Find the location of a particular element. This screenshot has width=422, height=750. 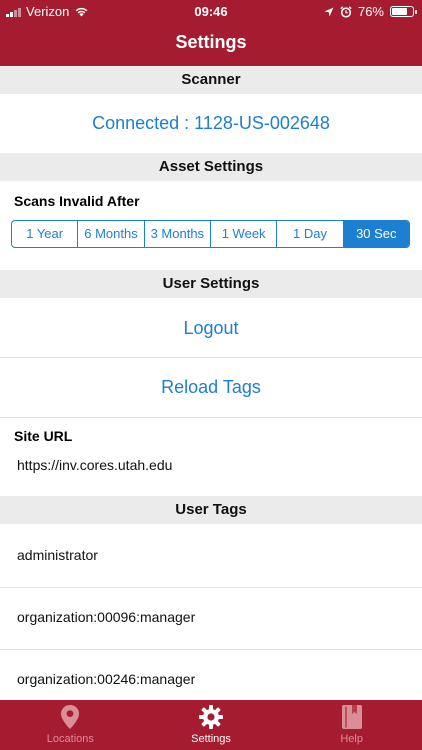

tab-bar: Locations Settings Help is located at coordinates (211, 725).